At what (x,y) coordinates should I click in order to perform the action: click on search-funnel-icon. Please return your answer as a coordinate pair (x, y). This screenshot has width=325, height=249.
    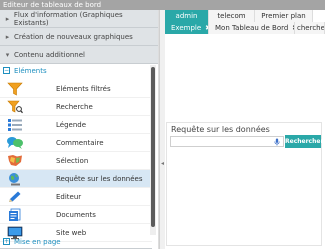
    Looking at the image, I should click on (15, 107).